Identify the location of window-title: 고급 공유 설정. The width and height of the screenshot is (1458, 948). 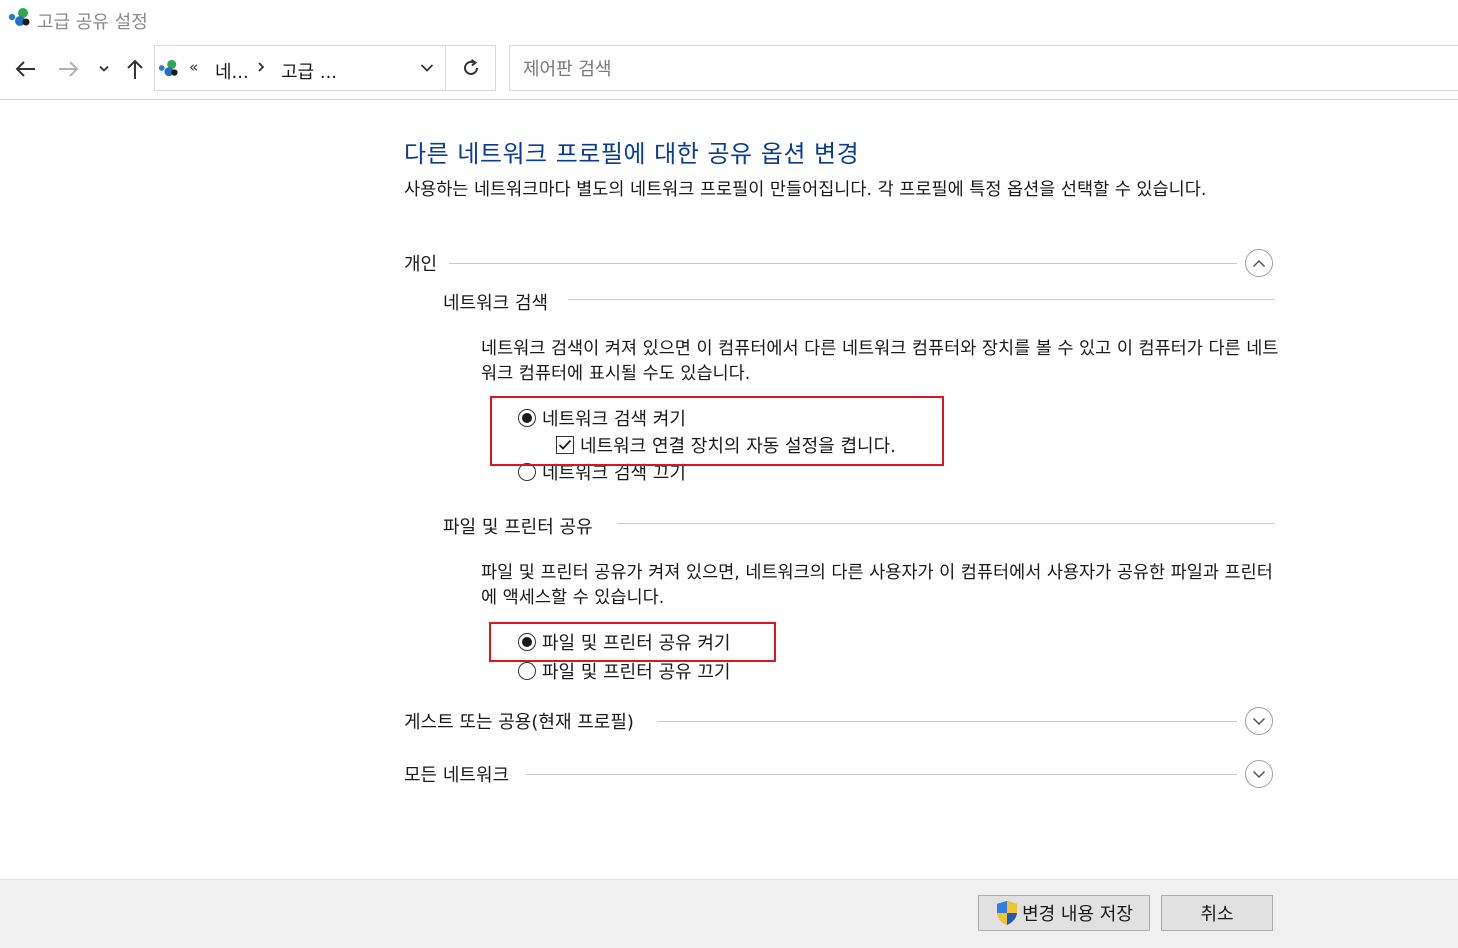
(92, 22).